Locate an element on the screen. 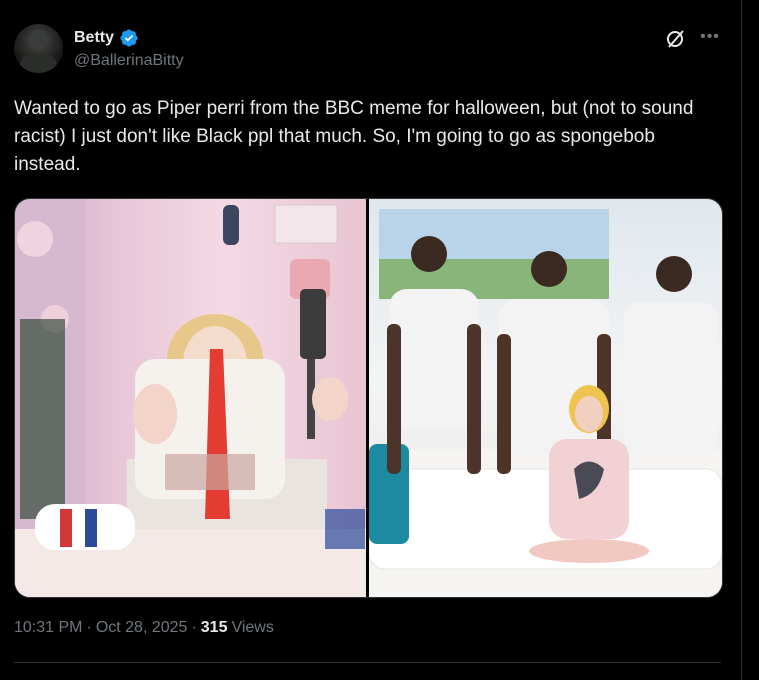  grok-icon is located at coordinates (676, 39).